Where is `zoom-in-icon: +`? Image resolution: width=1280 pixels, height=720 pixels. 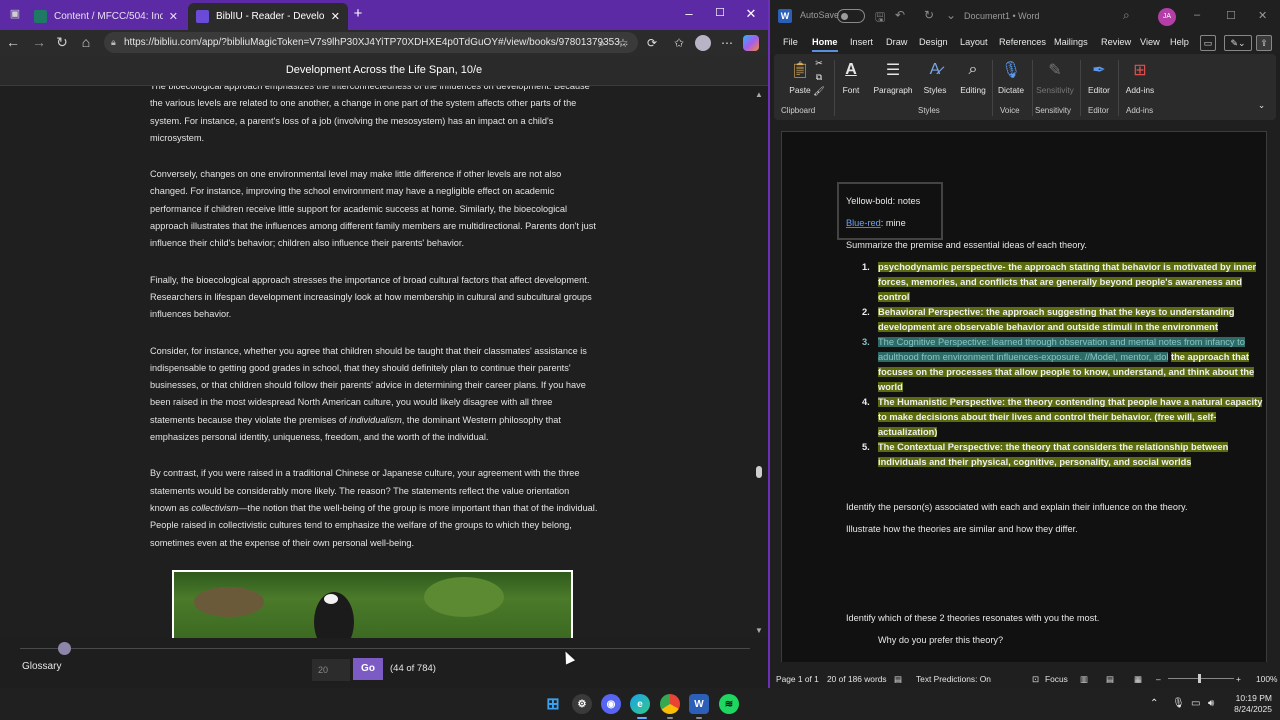
zoom-in-icon: + is located at coordinates (1238, 679).